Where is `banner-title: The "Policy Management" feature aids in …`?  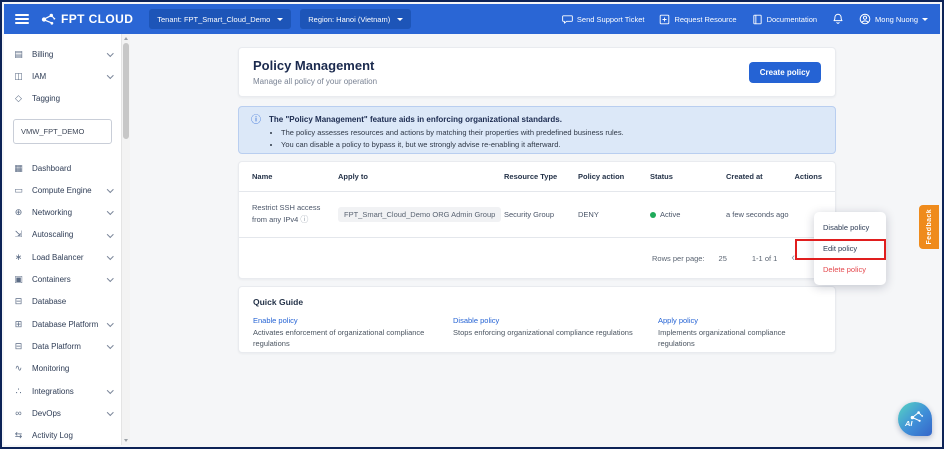
banner-title: The "Policy Management" feature aids in … is located at coordinates (415, 119).